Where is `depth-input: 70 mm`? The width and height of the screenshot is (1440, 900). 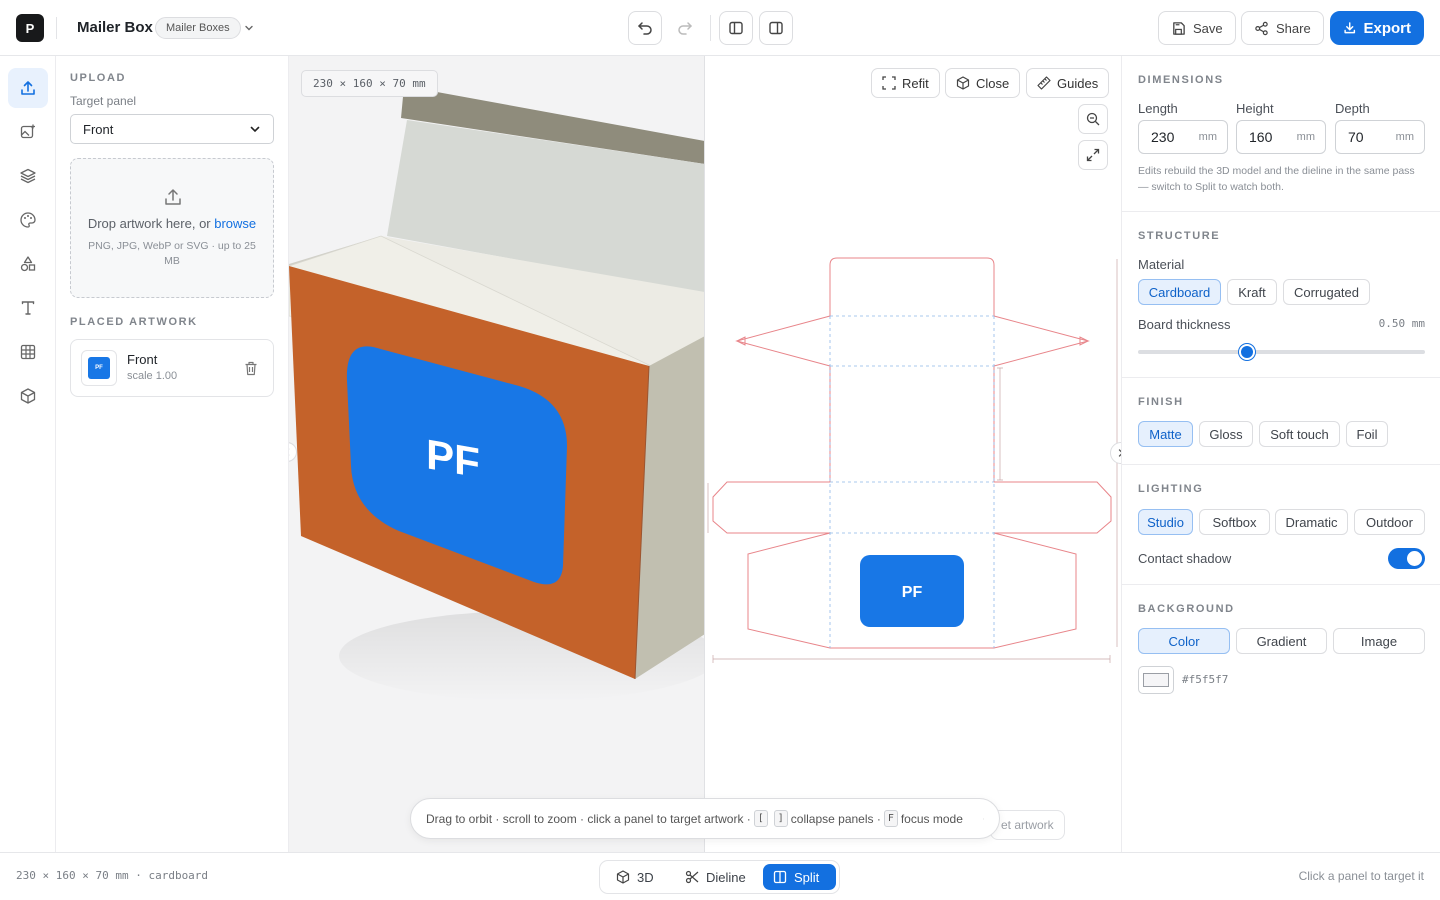 depth-input: 70 mm is located at coordinates (1380, 137).